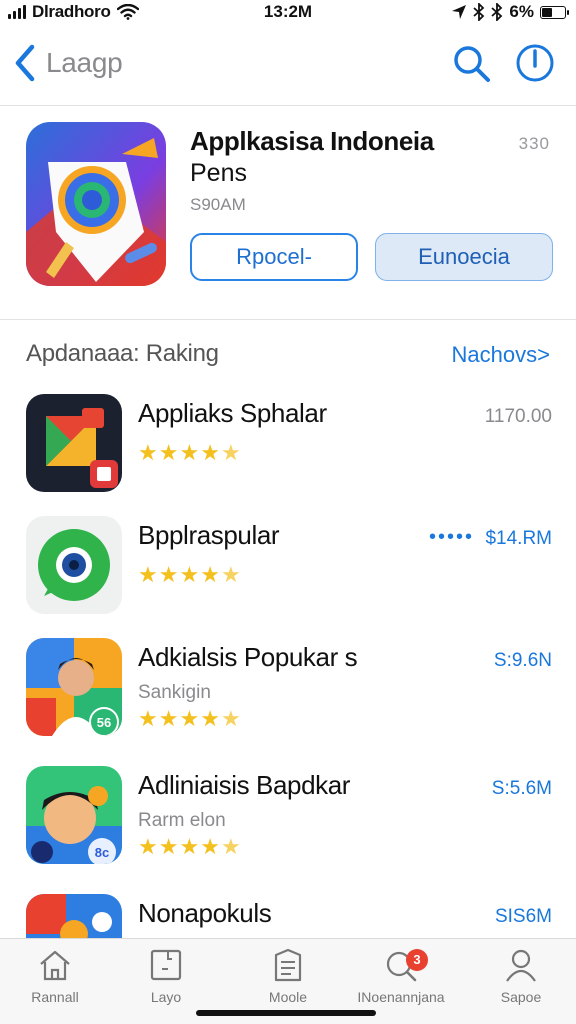 The height and width of the screenshot is (1024, 576). Describe the element at coordinates (74, 815) in the screenshot. I see `app-icon: 8c` at that location.